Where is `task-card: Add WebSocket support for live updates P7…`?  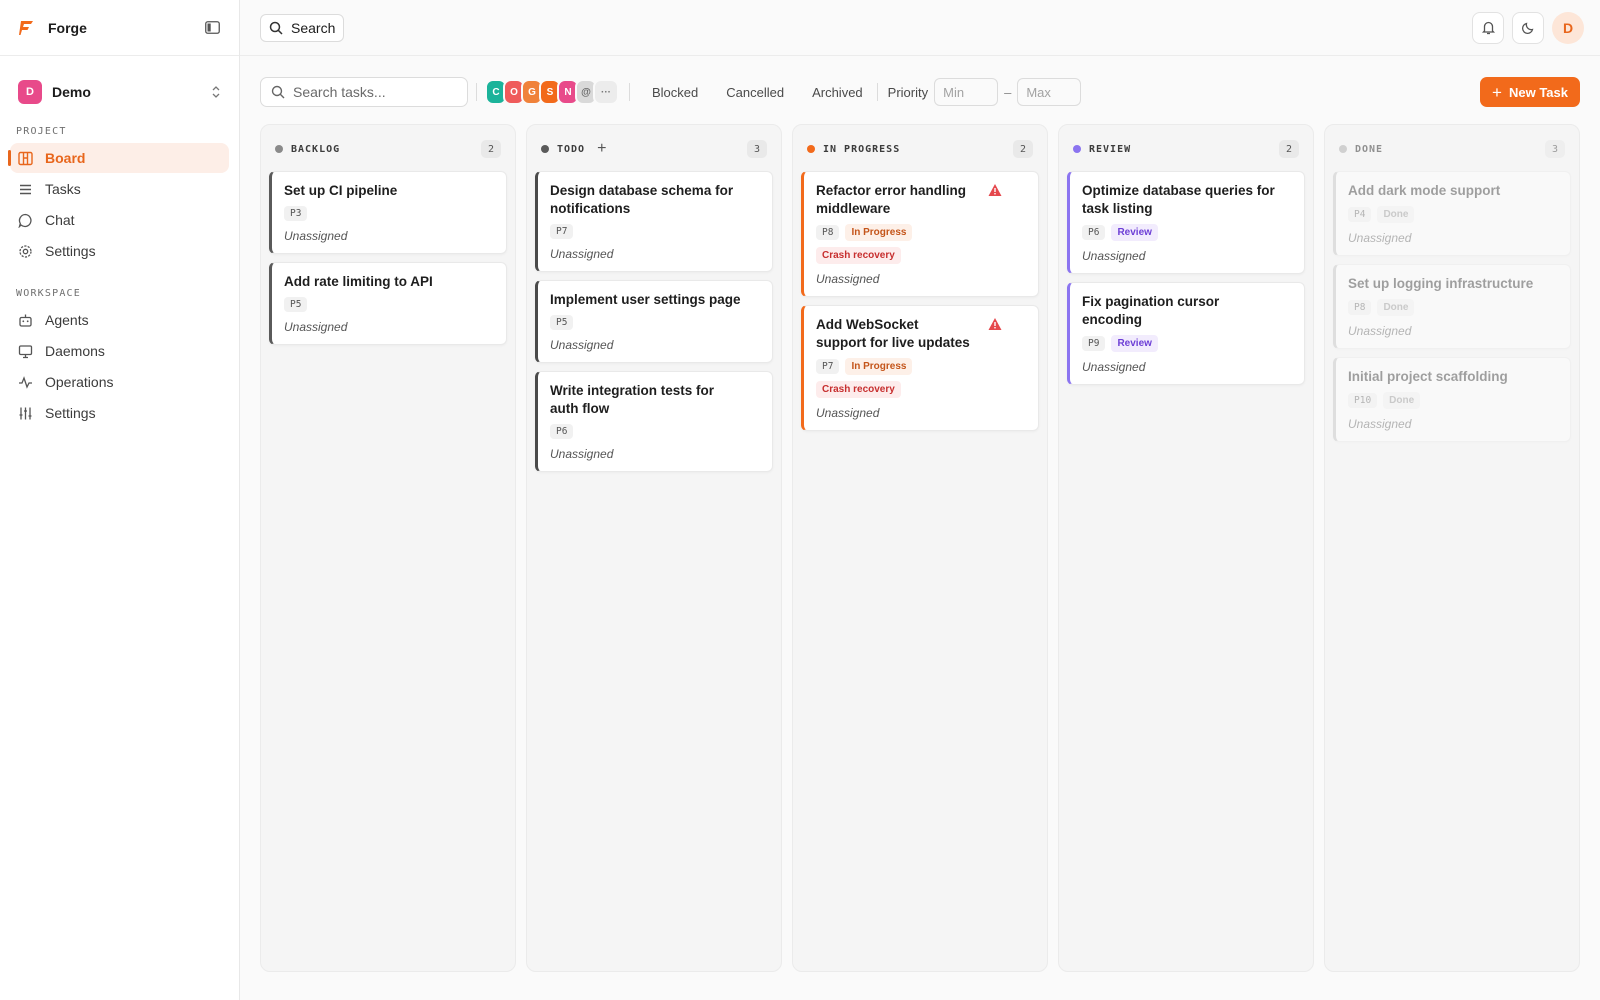
task-card: Add WebSocket support for live updates P7… is located at coordinates (920, 368).